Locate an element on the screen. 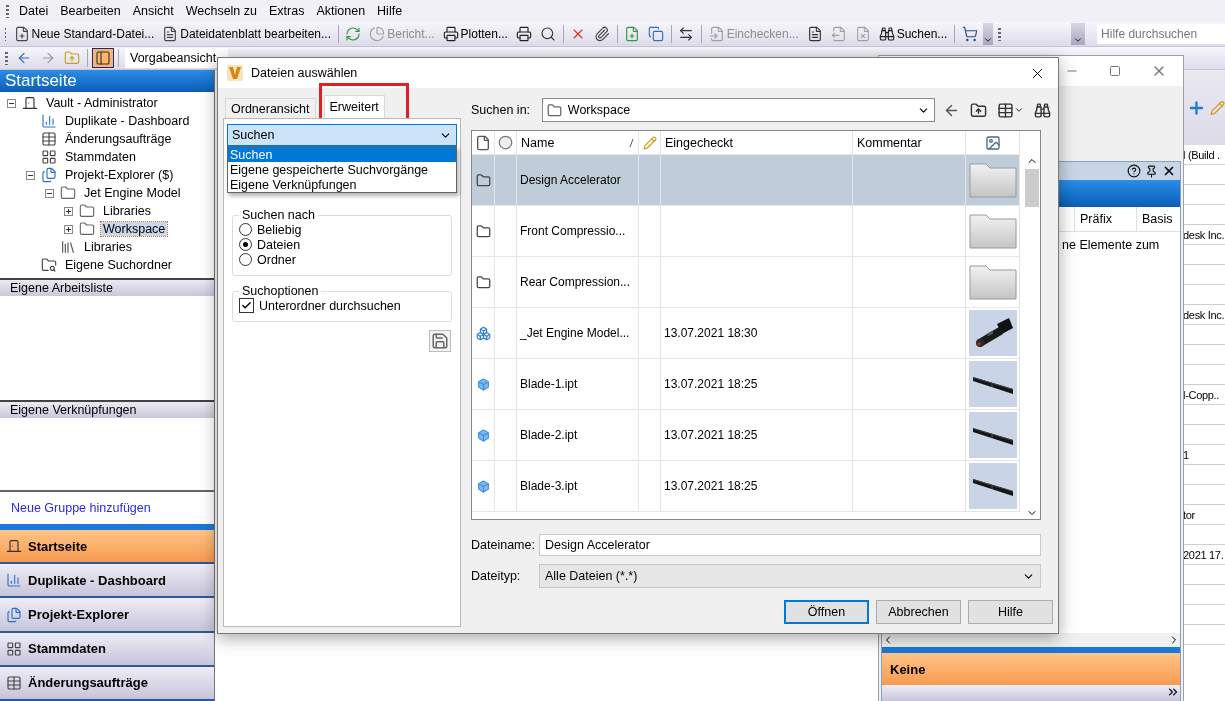 The width and height of the screenshot is (1225, 701). maximize-icon is located at coordinates (1115, 71).